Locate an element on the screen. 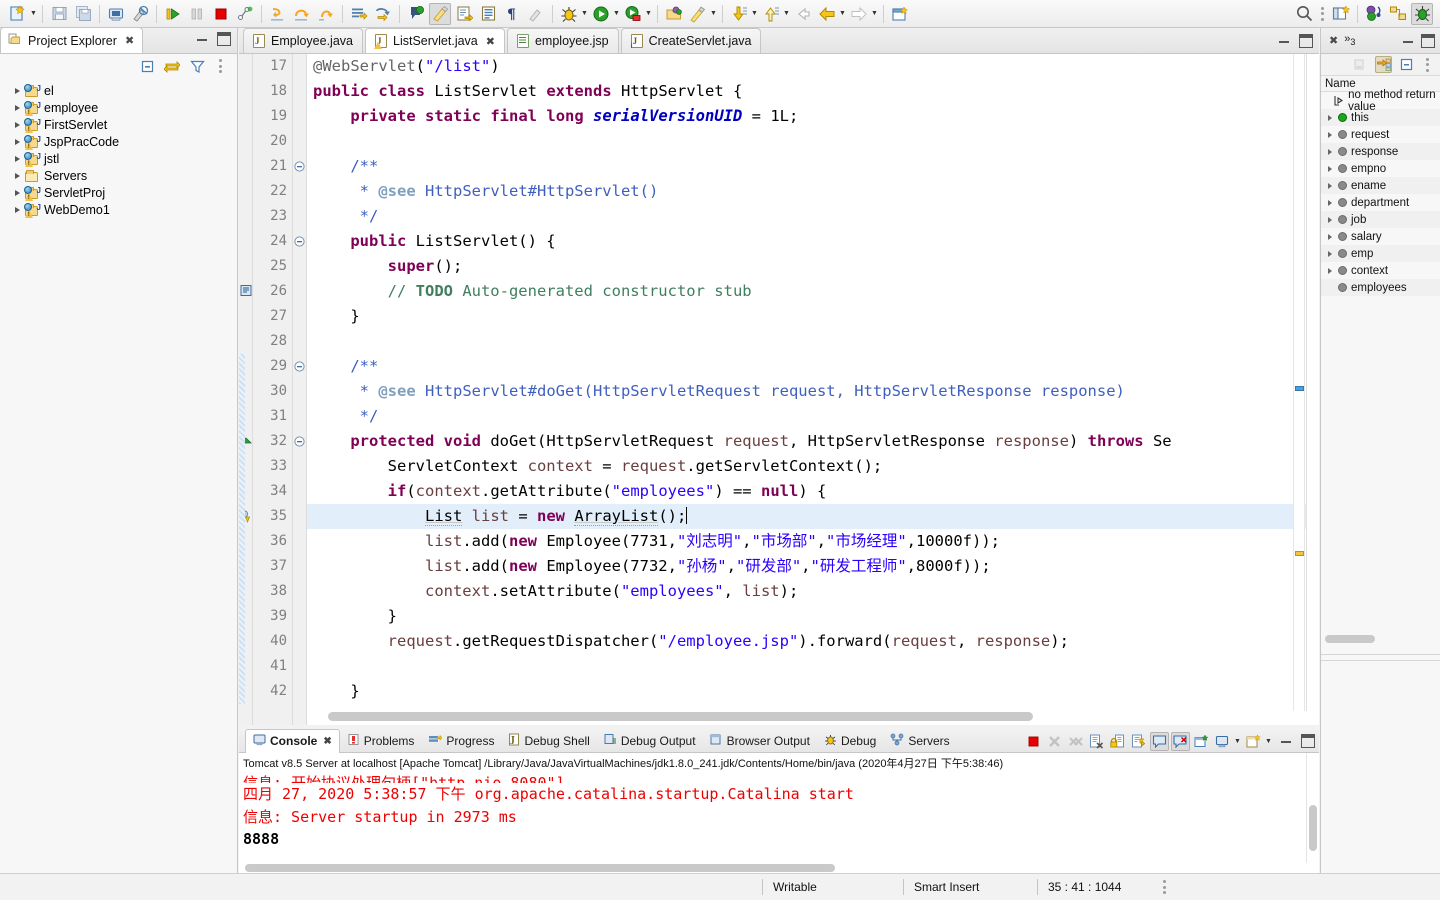 The width and height of the screenshot is (1440, 900). new-wizard-icon is located at coordinates (18, 14).